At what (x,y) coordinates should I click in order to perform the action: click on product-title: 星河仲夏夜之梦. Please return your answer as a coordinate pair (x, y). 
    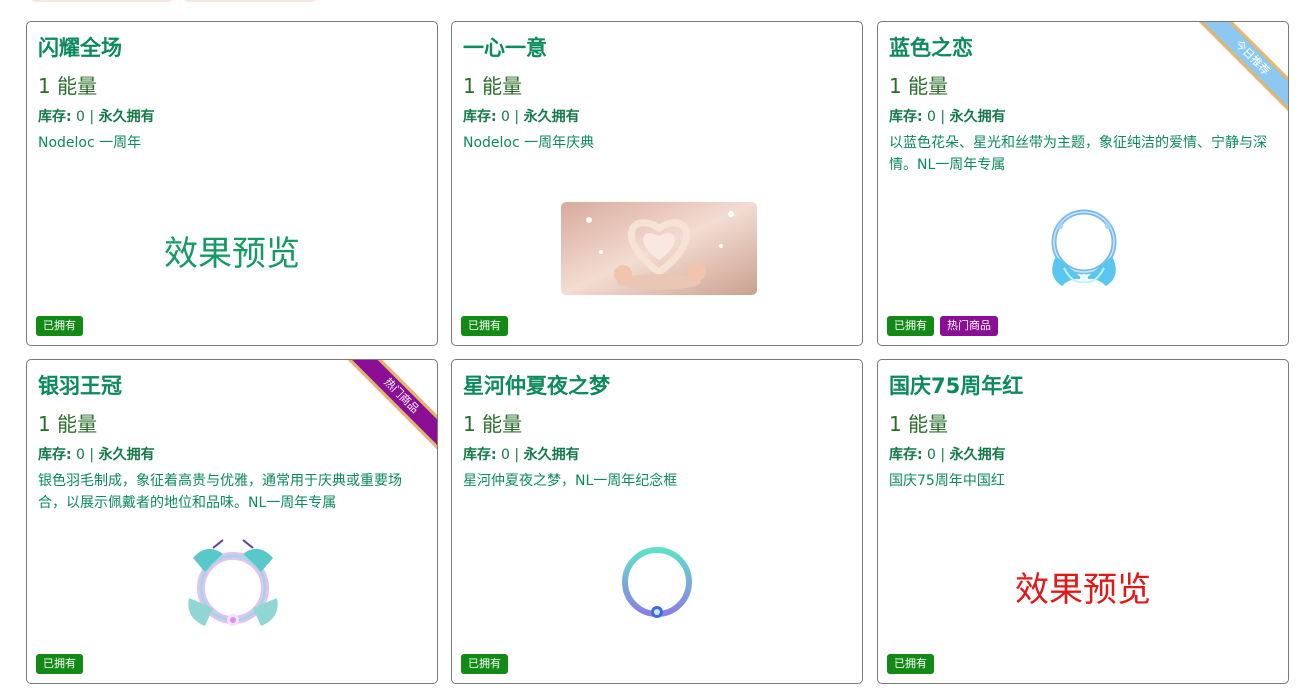
    Looking at the image, I should click on (536, 386).